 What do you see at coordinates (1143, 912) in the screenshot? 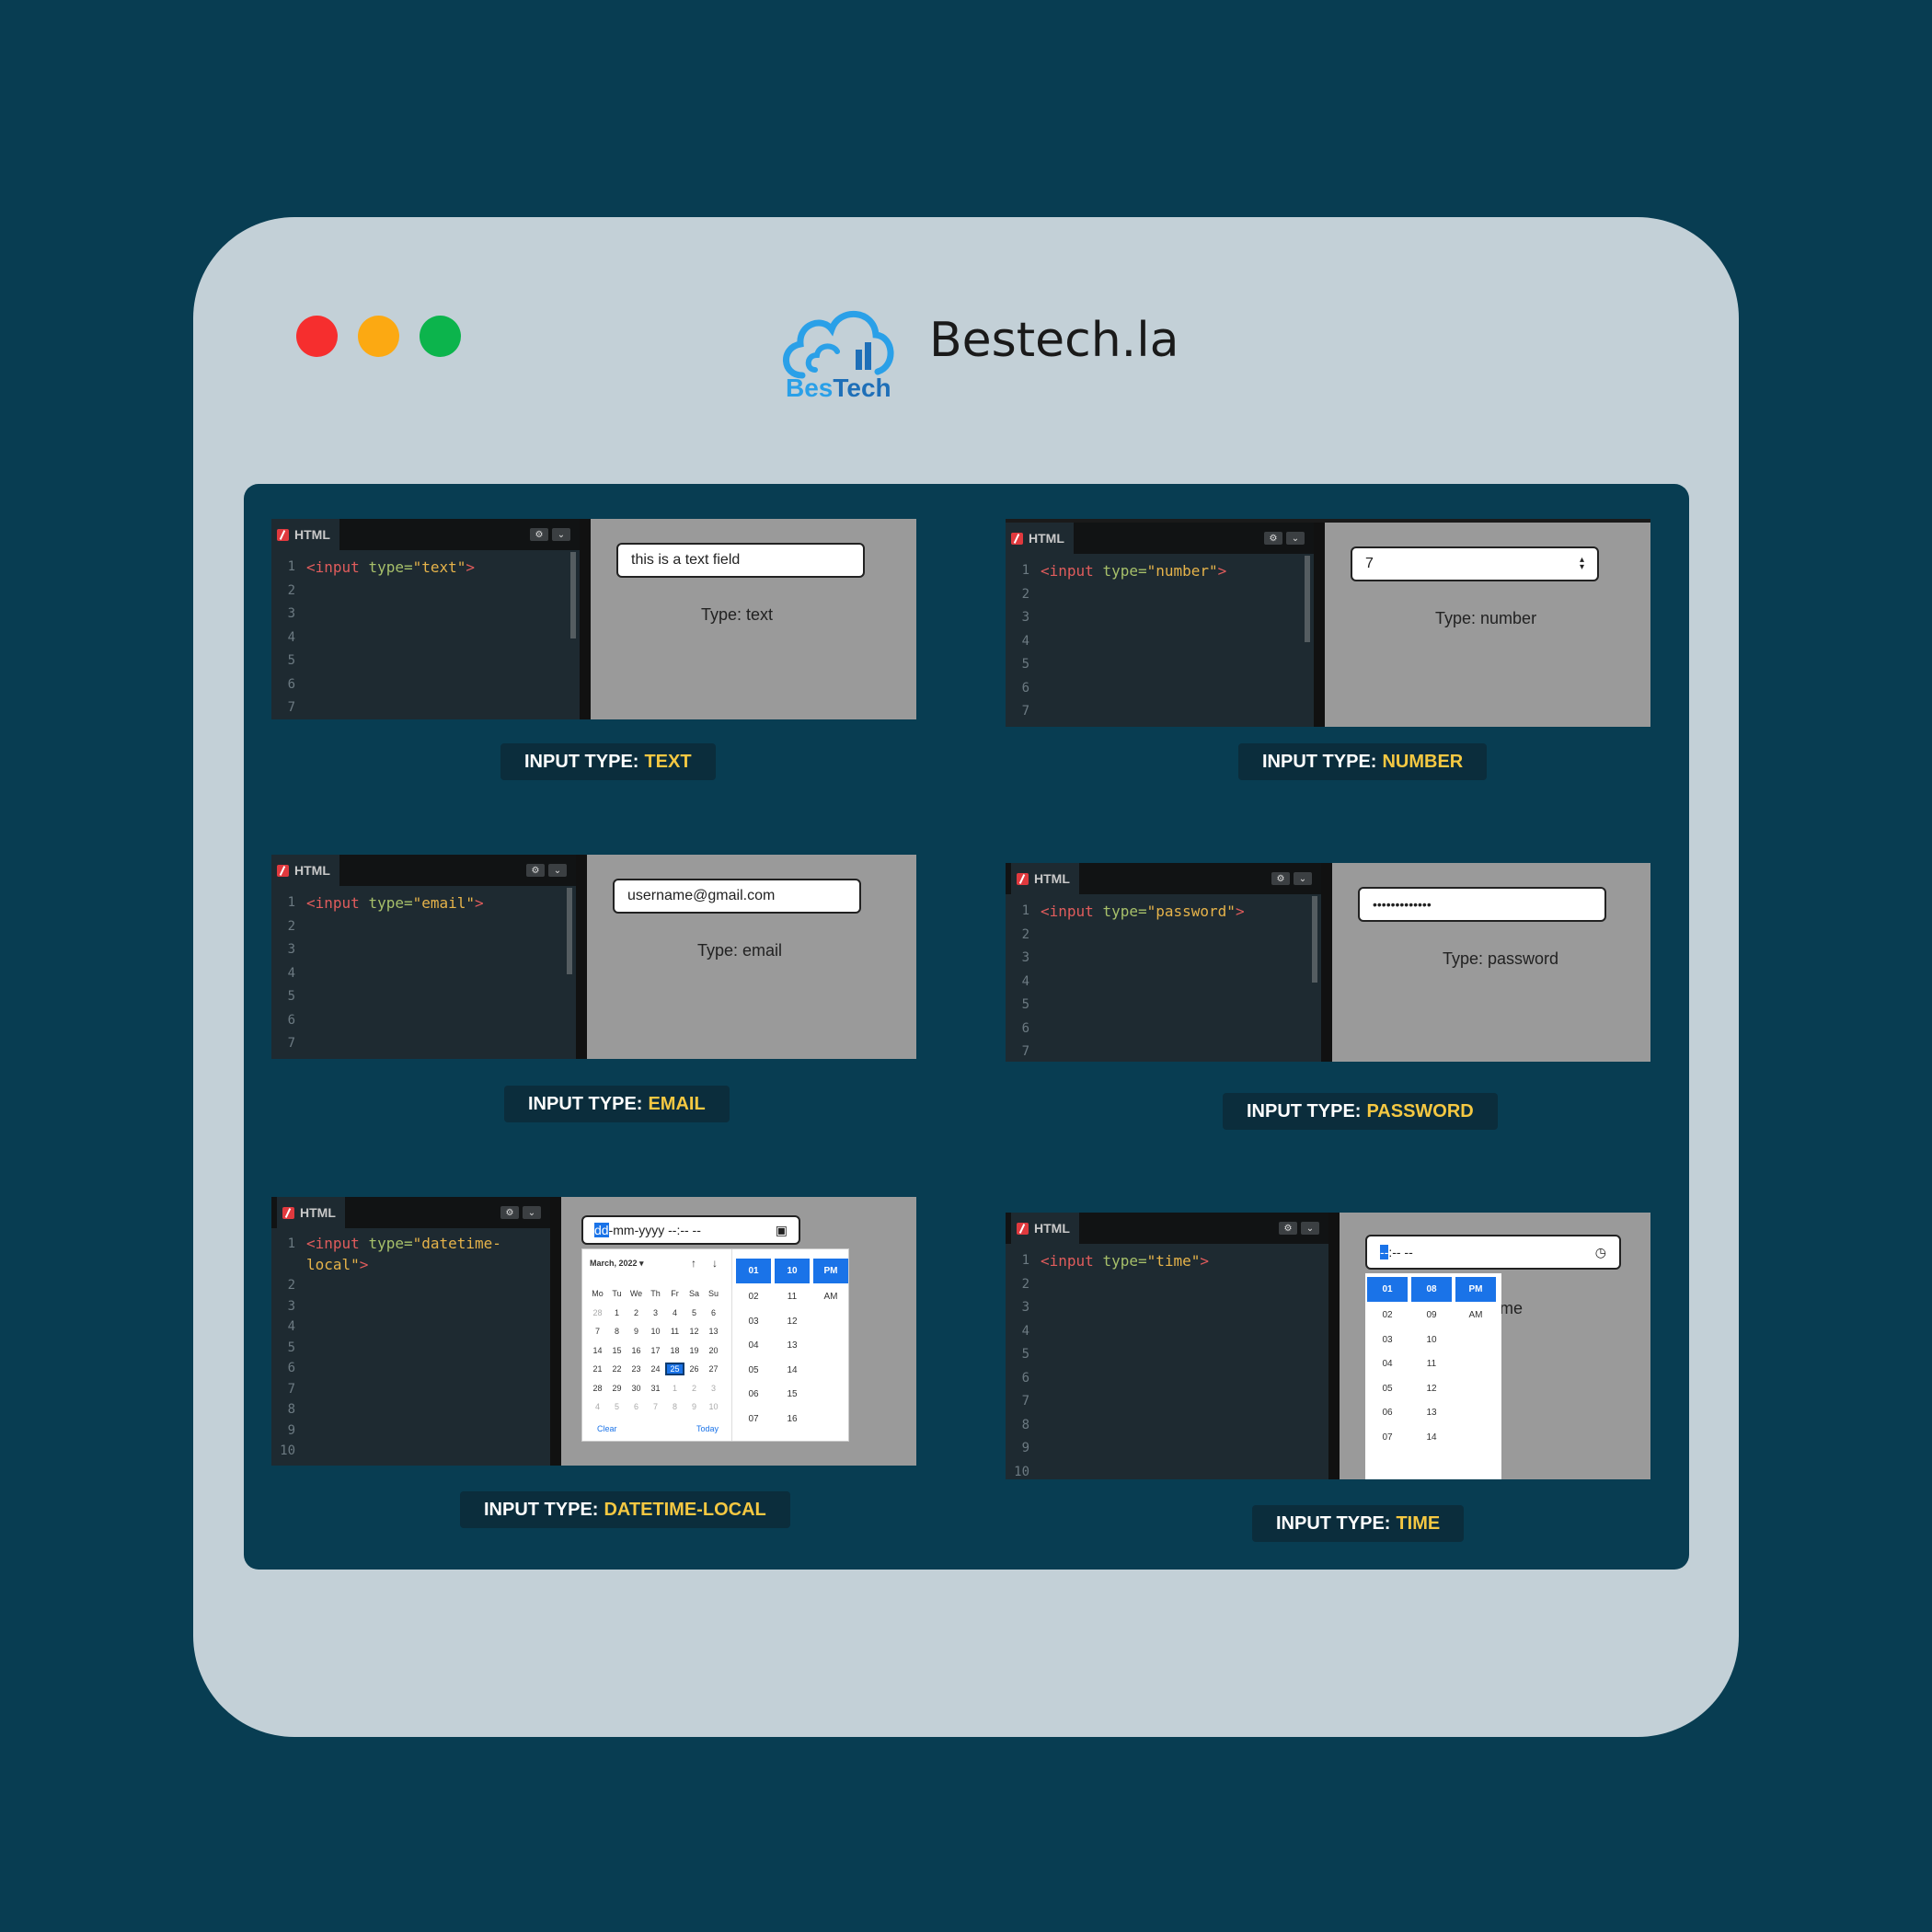
I see `code-line: <input type="password">` at bounding box center [1143, 912].